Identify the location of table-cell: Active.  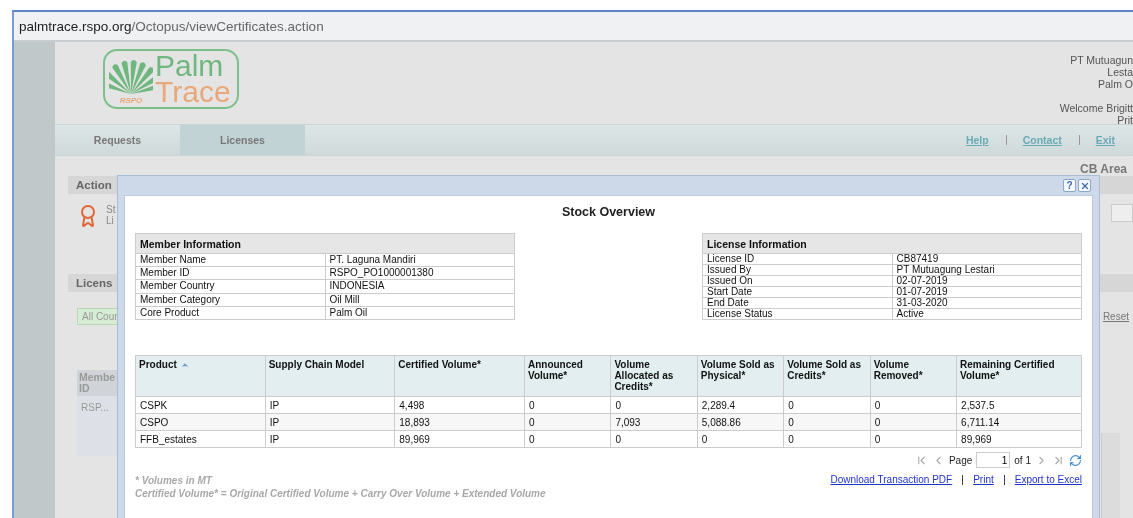
(987, 314).